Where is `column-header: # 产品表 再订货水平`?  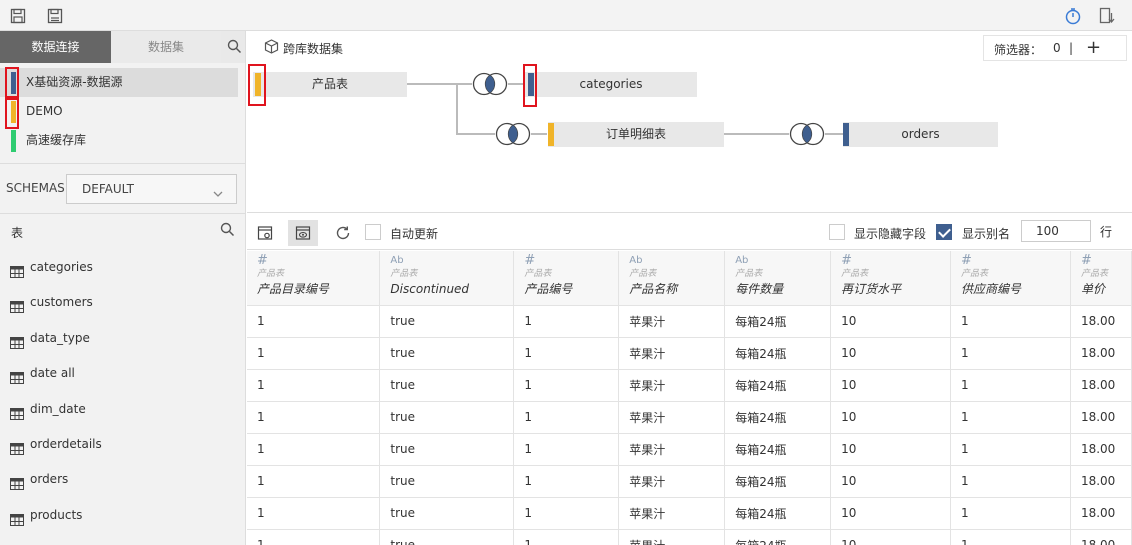
column-header: # 产品表 再订货水平 is located at coordinates (891, 278).